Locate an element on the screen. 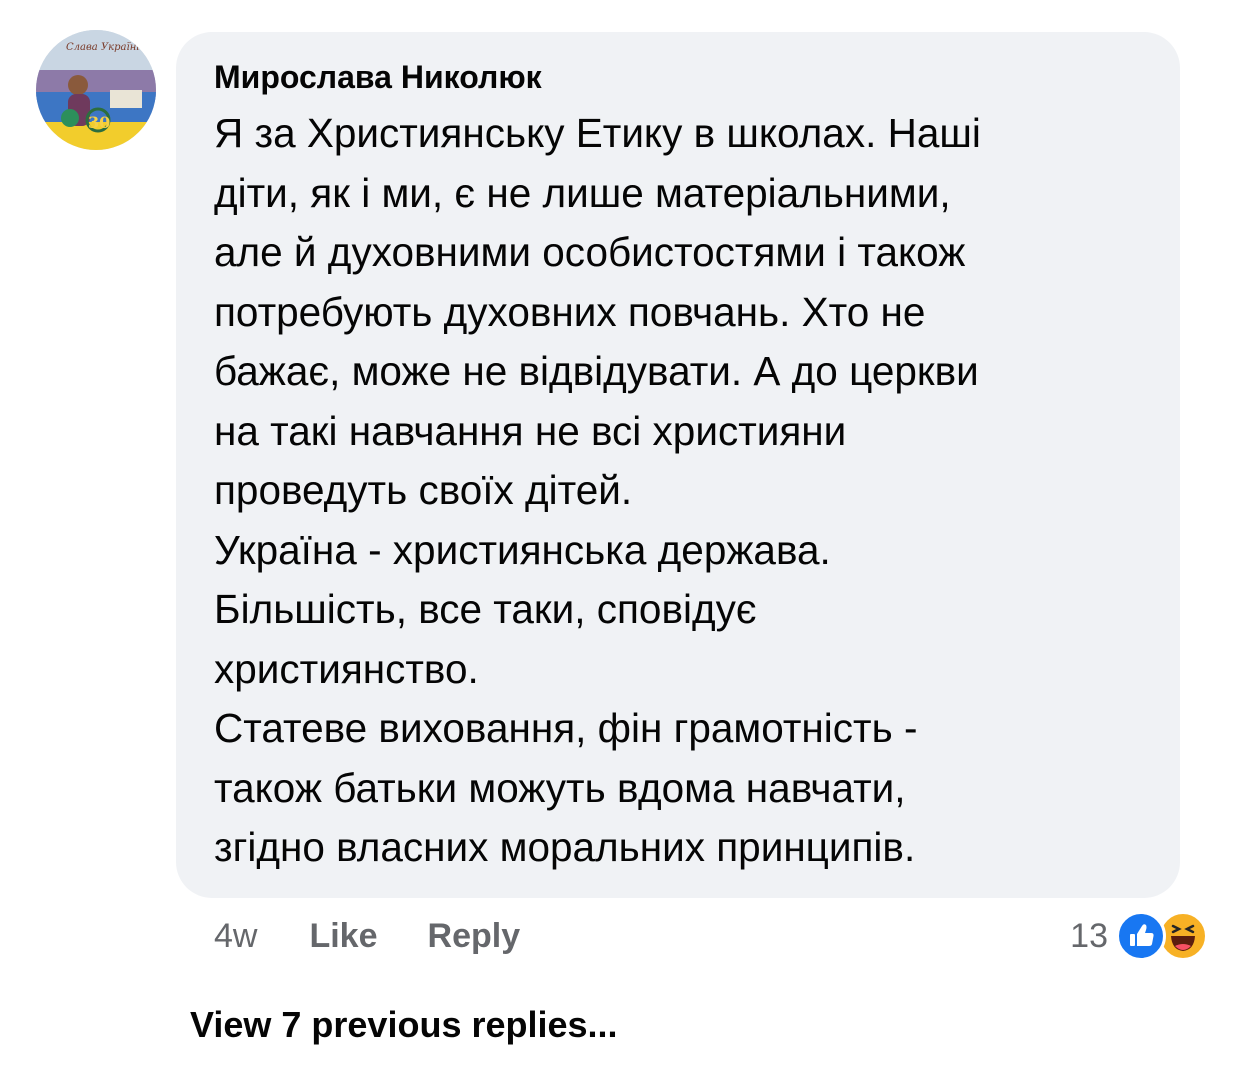 Image resolution: width=1242 pixels, height=1078 pixels. like-icon is located at coordinates (1141, 936).